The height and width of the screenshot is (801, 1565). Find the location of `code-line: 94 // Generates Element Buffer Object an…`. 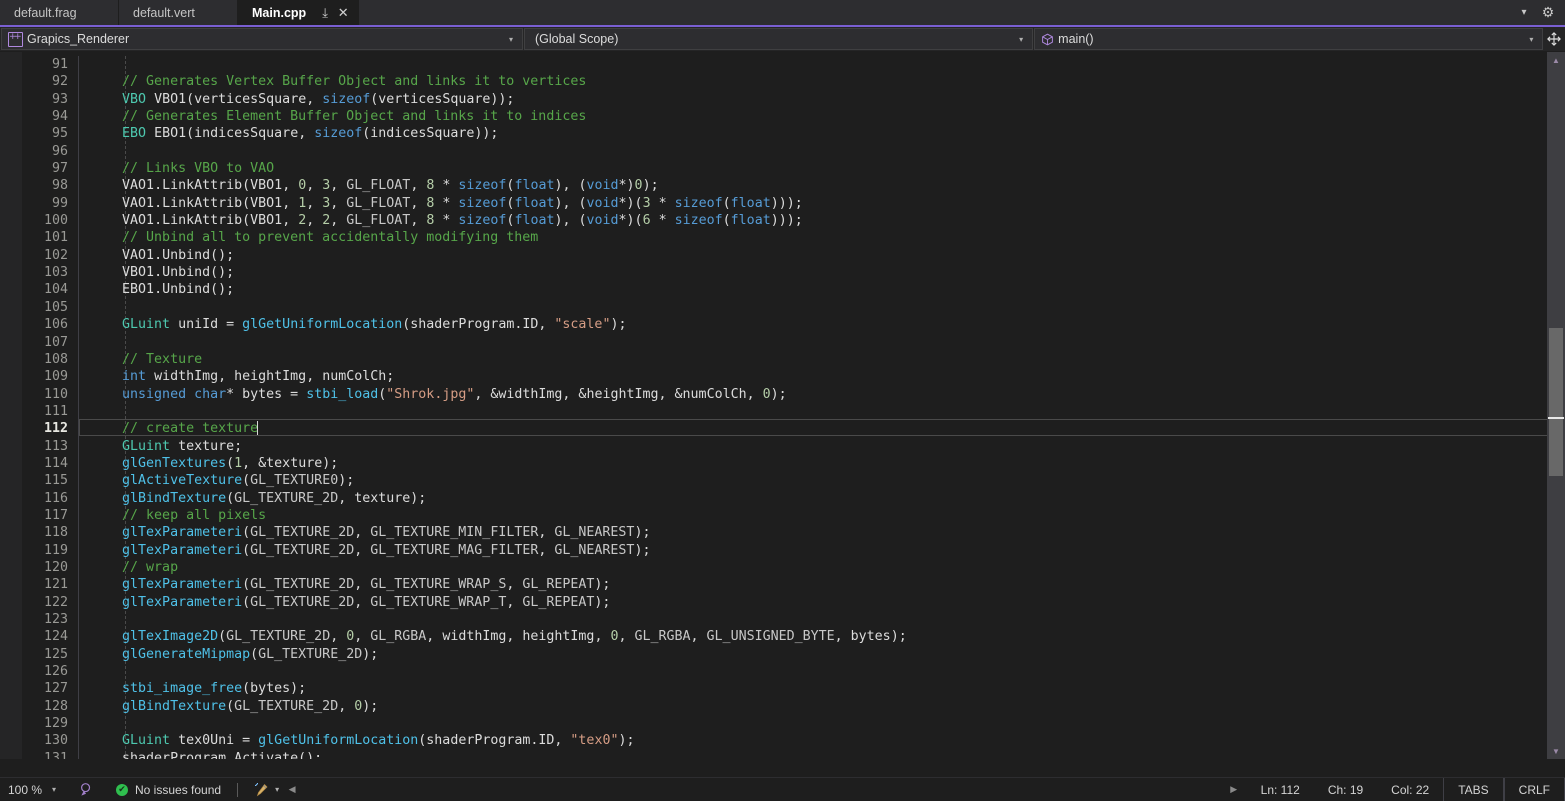

code-line: 94 // Generates Element Buffer Object an… is located at coordinates (793, 117).